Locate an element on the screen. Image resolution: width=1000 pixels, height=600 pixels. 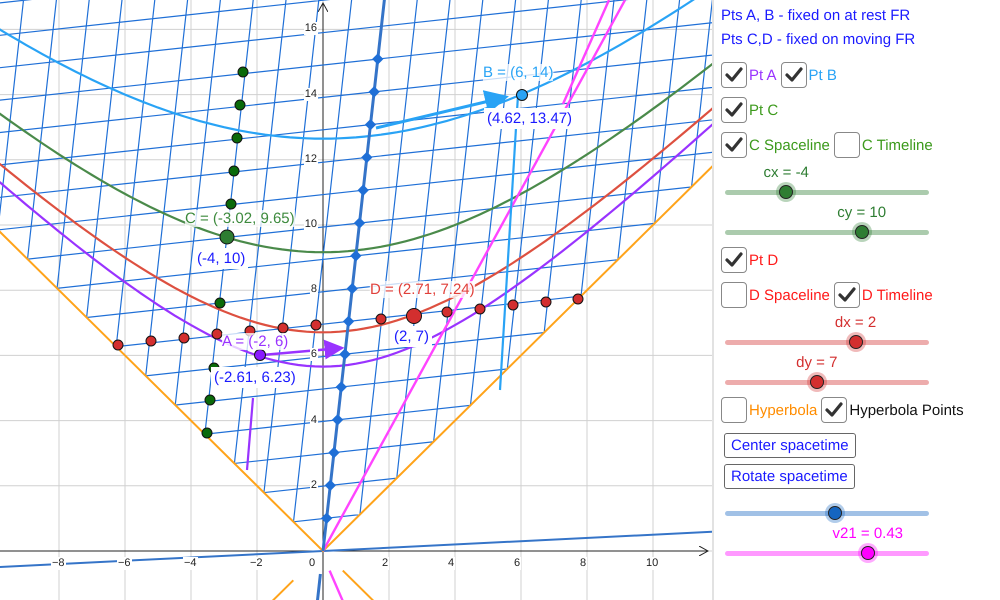
slider-label: dx = 2 is located at coordinates (855, 323).